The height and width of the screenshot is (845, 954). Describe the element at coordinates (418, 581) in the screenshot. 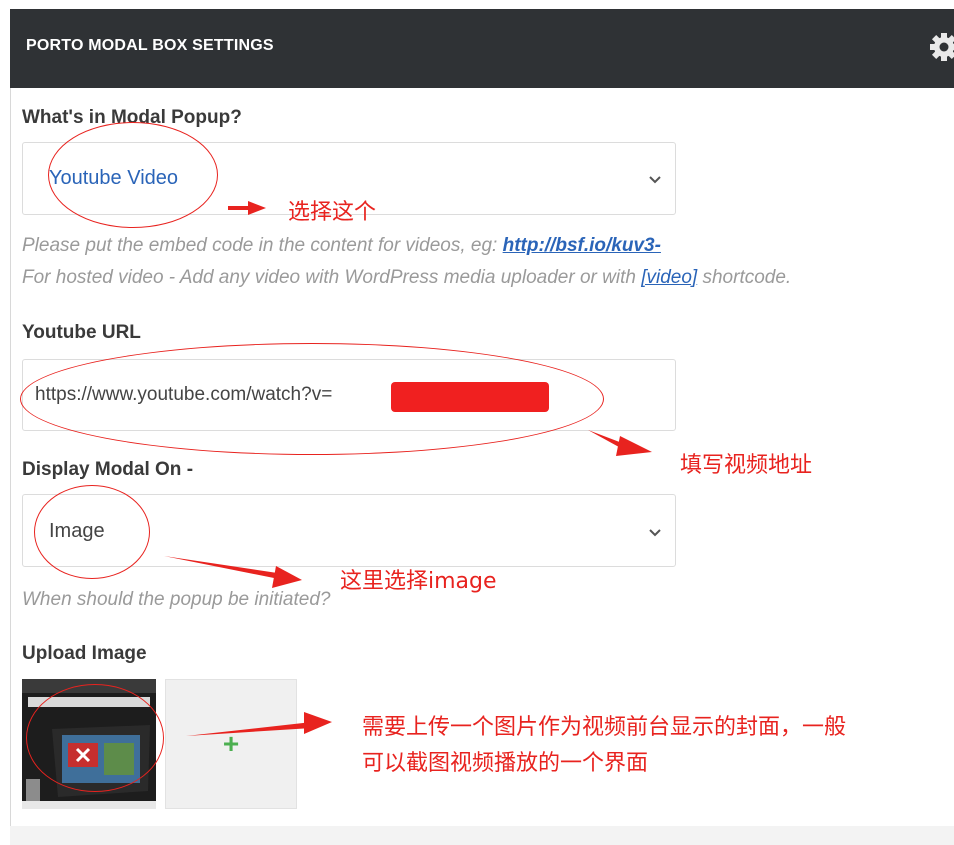

I see `annotation-select-image: 这里选择image` at that location.